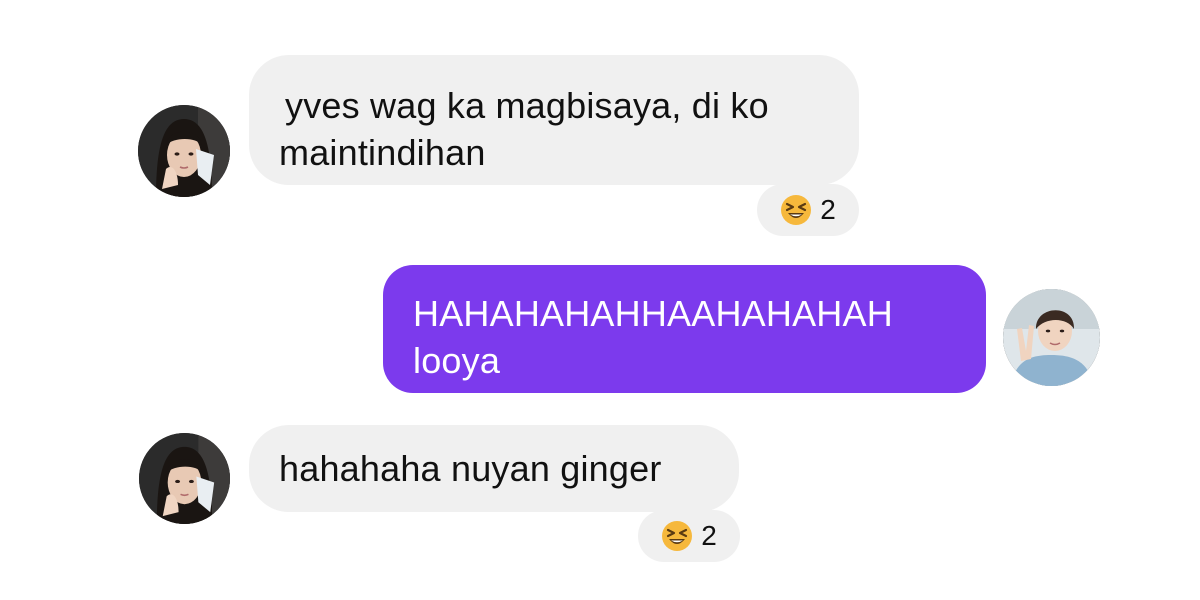 This screenshot has height=600, width=1200. I want to click on message-bubble-outgoing: HAHAHAHAHHAAHAHAHAH looya, so click(684, 329).